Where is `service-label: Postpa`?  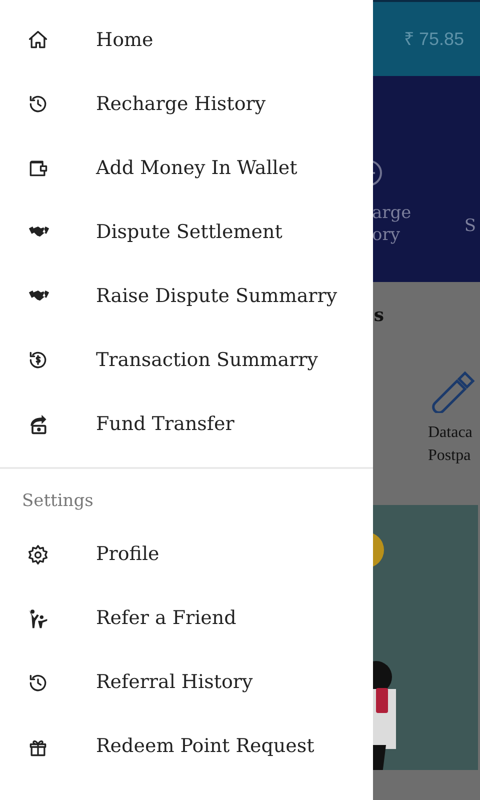
service-label: Postpa is located at coordinates (450, 456).